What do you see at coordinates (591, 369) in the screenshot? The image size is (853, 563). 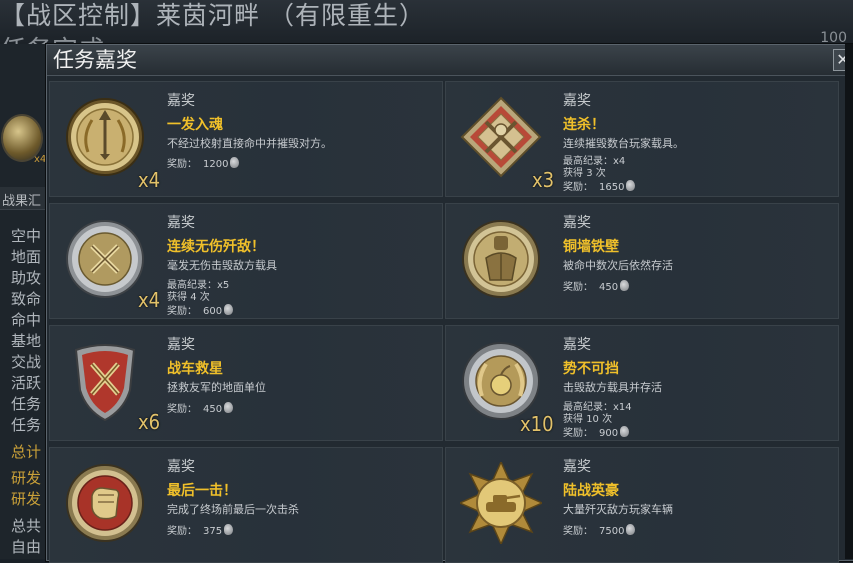 I see `award-name: 势不可挡` at bounding box center [591, 369].